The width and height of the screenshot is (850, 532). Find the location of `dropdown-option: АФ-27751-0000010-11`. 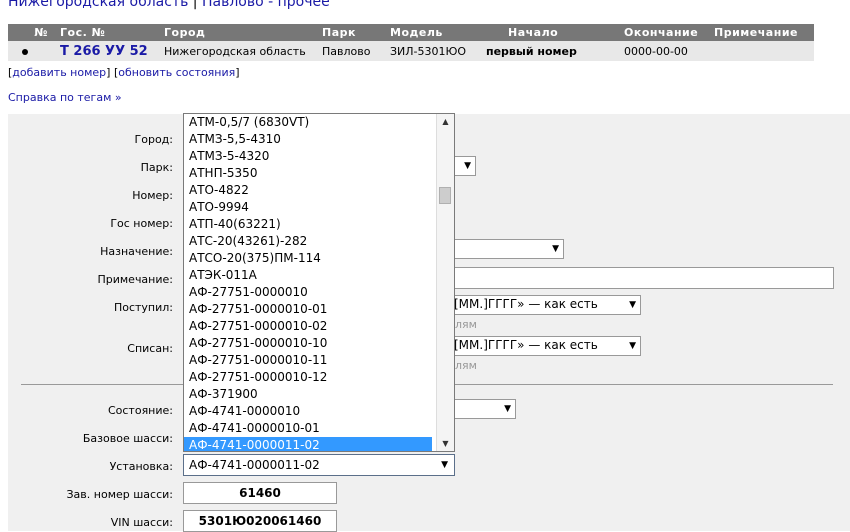

dropdown-option: АФ-27751-0000010-11 is located at coordinates (308, 360).